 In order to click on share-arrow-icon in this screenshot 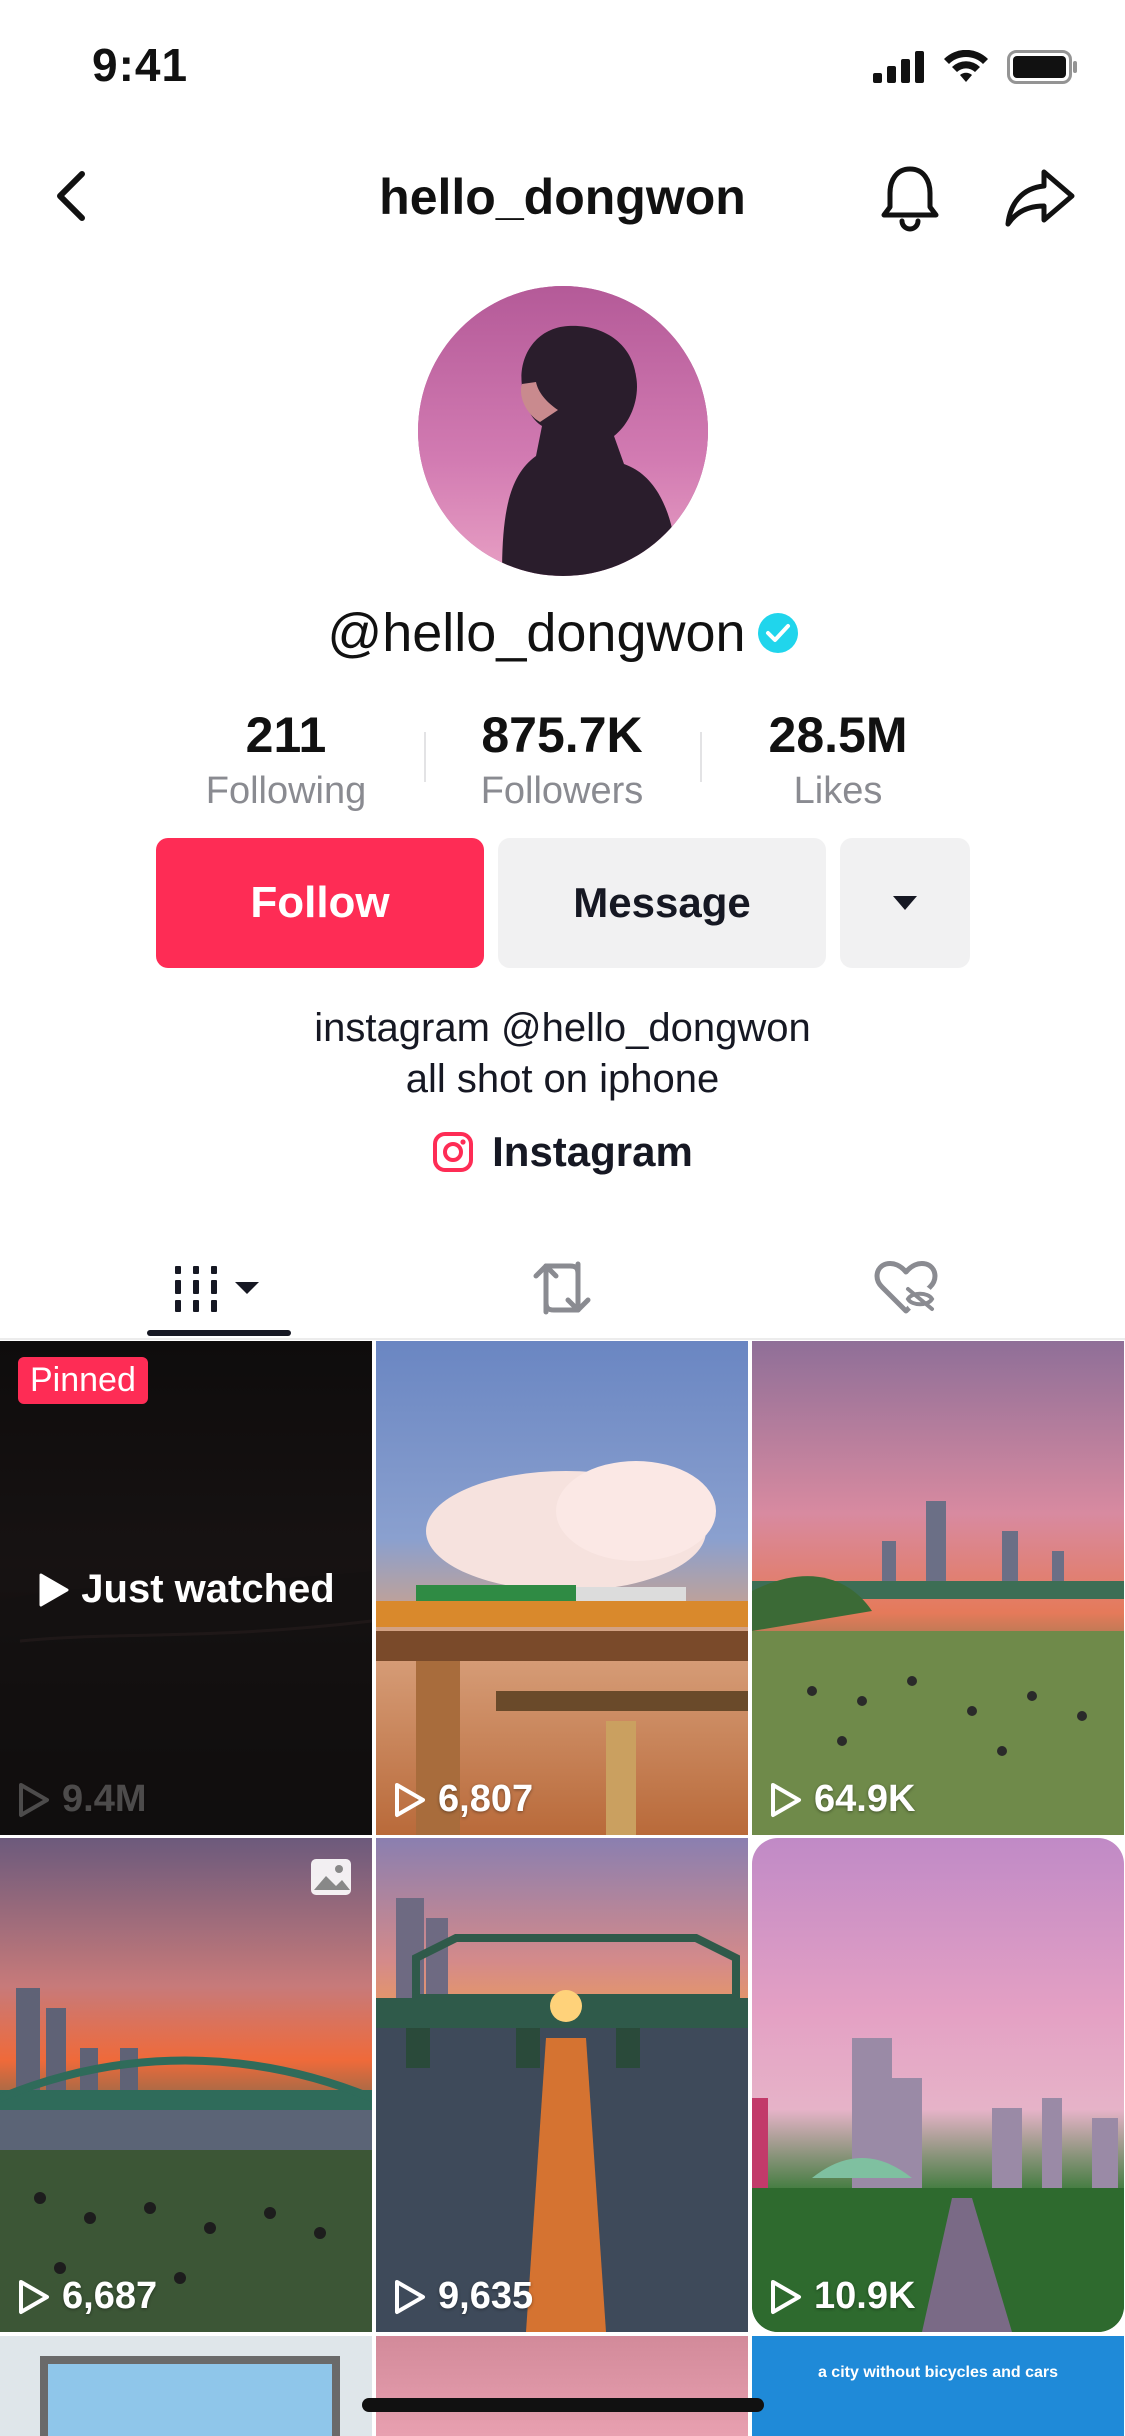, I will do `click(1040, 198)`.